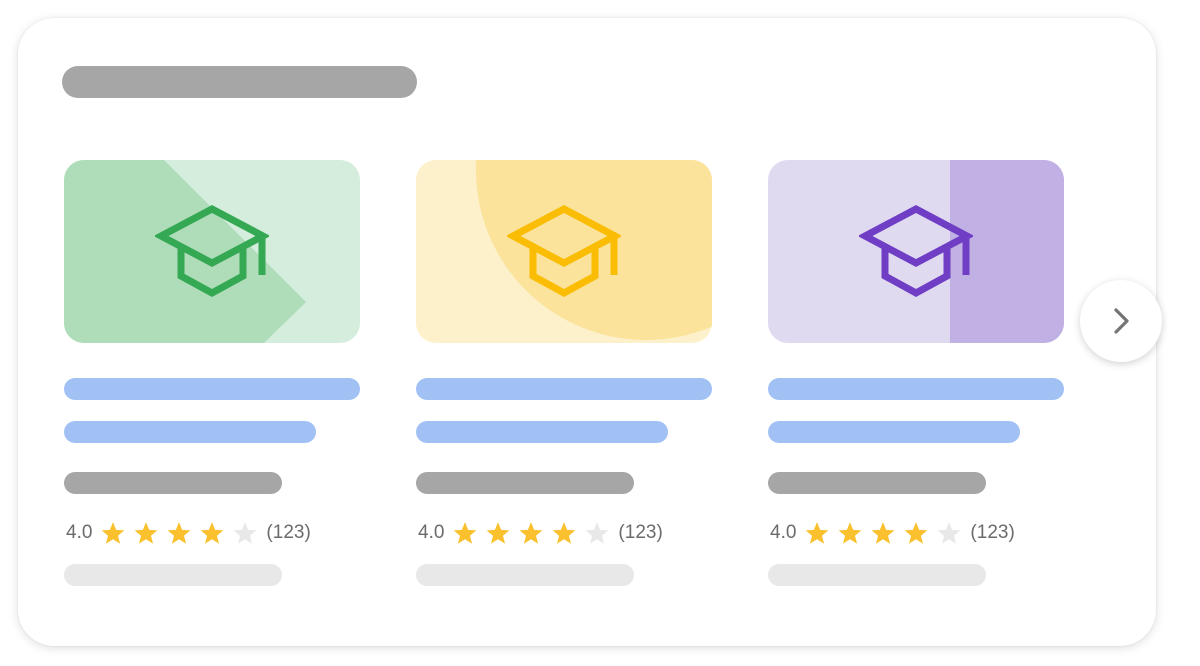 This screenshot has height=666, width=1200. I want to click on next-button, so click(1121, 321).